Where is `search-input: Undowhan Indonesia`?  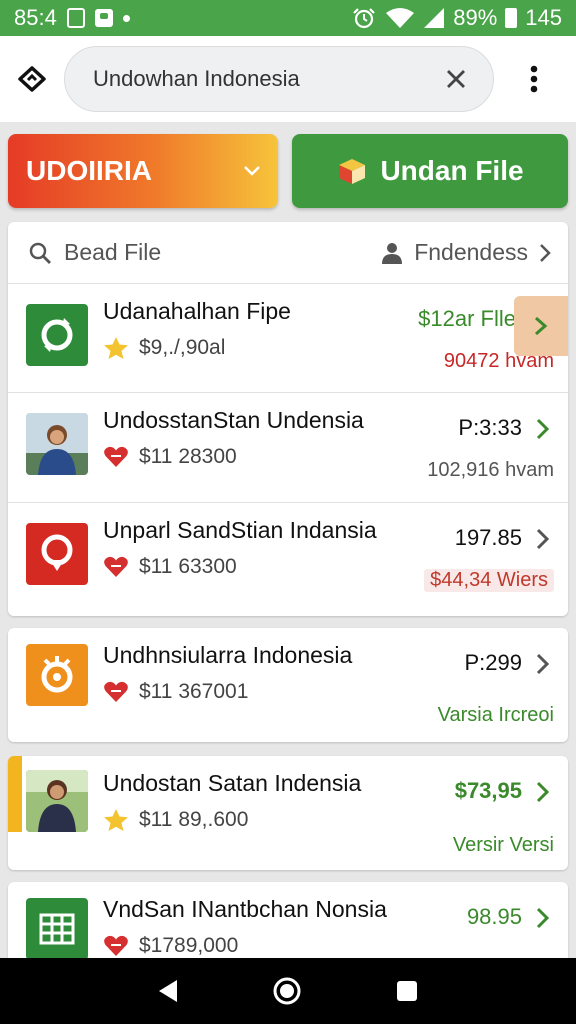 search-input: Undowhan Indonesia is located at coordinates (267, 79).